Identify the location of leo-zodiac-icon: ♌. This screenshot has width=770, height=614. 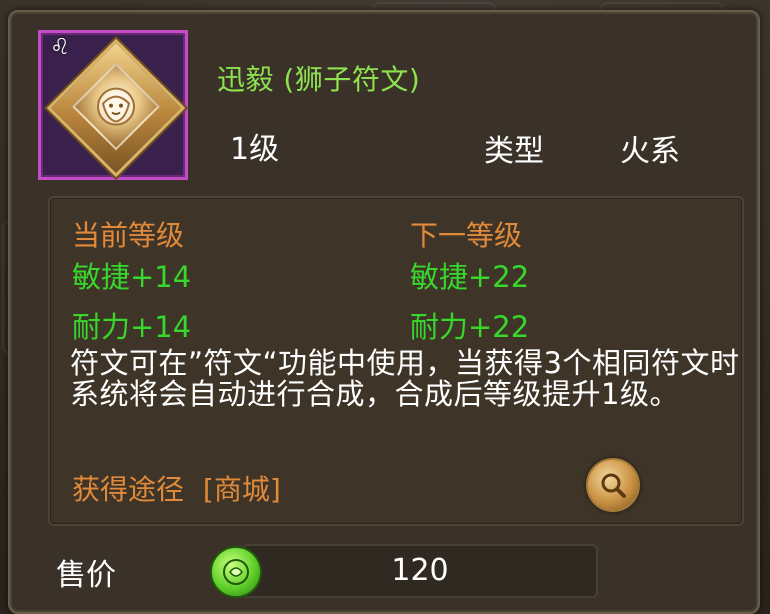
(60, 47).